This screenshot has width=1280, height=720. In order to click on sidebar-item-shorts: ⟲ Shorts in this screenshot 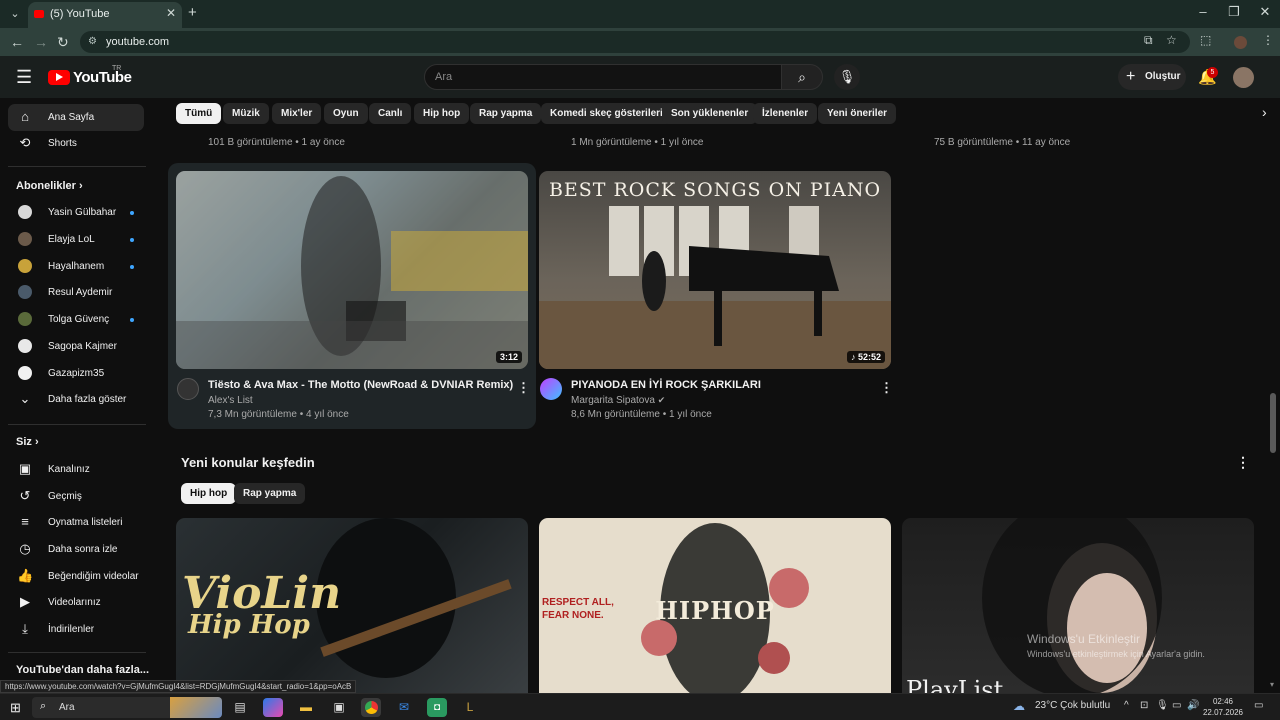, I will do `click(76, 143)`.